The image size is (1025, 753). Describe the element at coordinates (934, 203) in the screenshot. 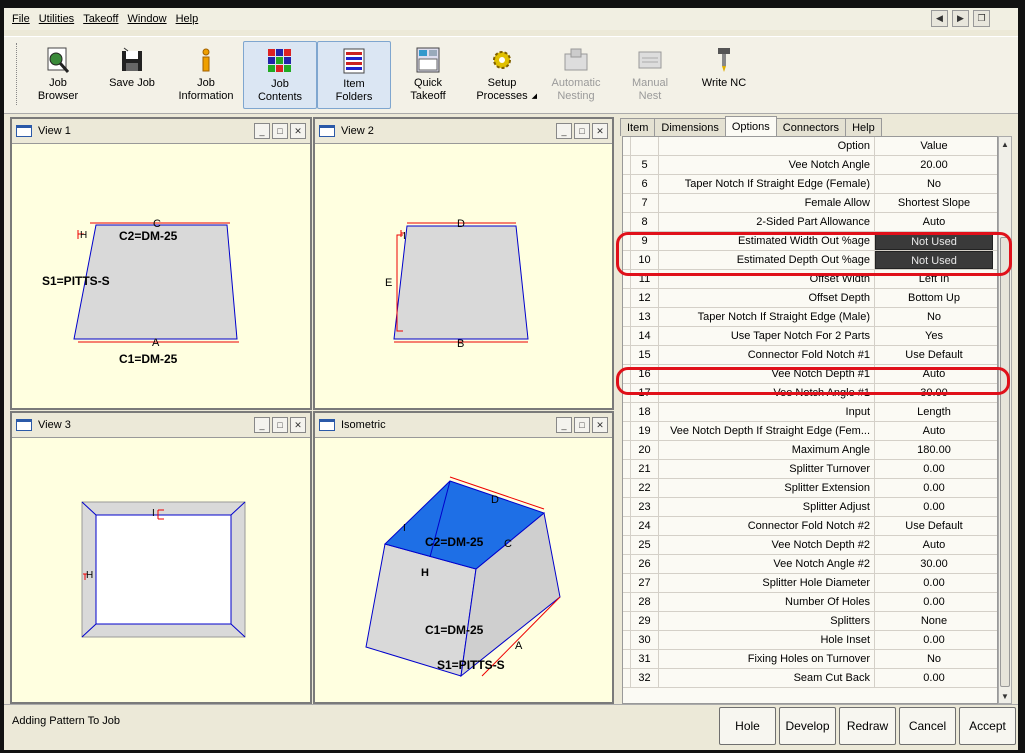

I see `option-value: Shortest Slope` at that location.